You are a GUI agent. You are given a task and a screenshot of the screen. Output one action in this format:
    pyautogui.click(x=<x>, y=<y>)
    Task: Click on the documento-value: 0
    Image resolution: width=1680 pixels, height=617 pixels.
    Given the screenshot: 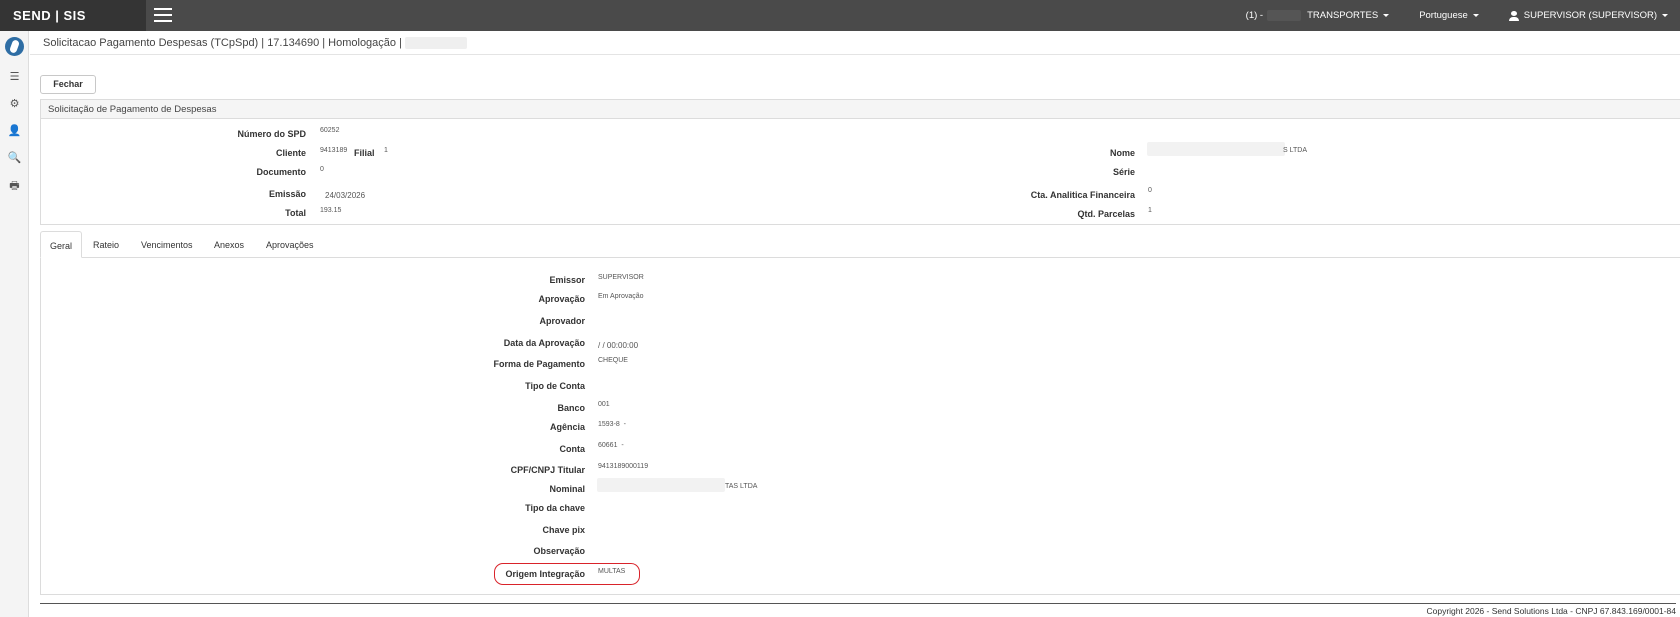 What is the action you would take?
    pyautogui.click(x=322, y=169)
    